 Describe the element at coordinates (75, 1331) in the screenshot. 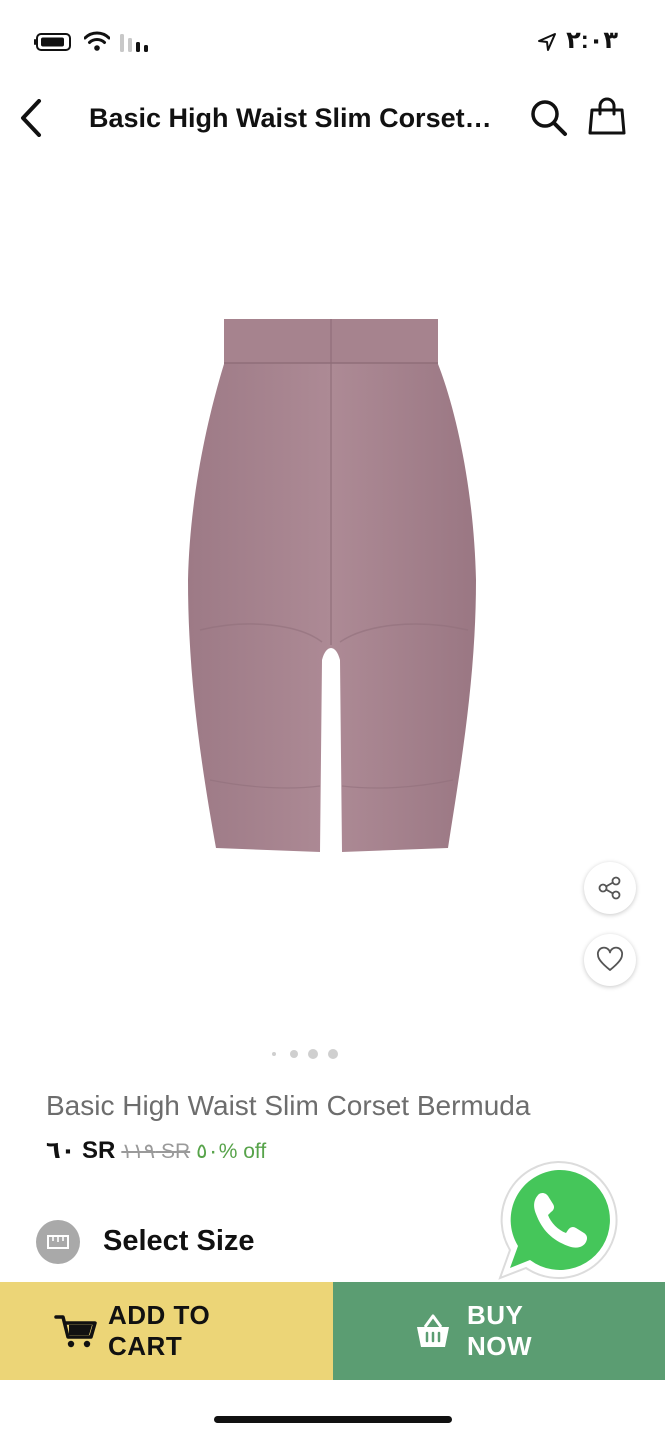

I see `cart-icon` at that location.